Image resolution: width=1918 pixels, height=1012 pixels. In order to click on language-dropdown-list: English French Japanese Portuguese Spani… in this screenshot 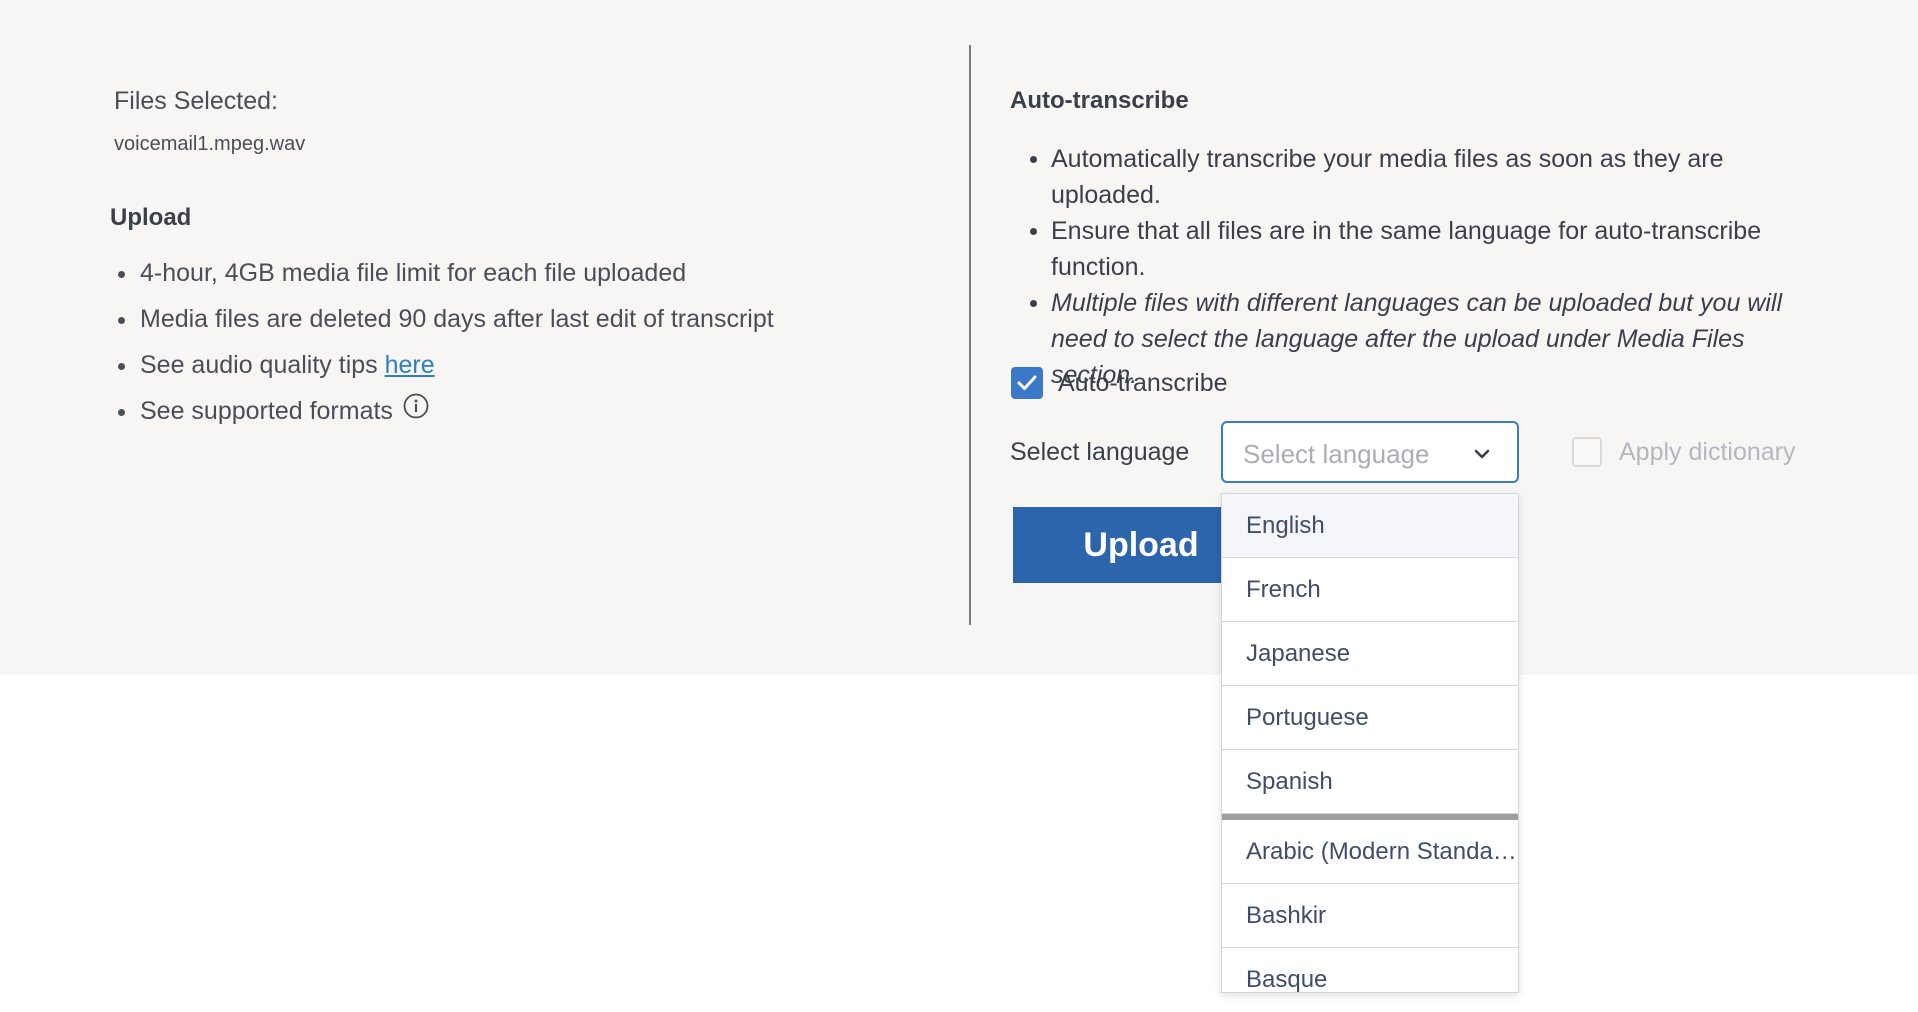, I will do `click(1370, 743)`.